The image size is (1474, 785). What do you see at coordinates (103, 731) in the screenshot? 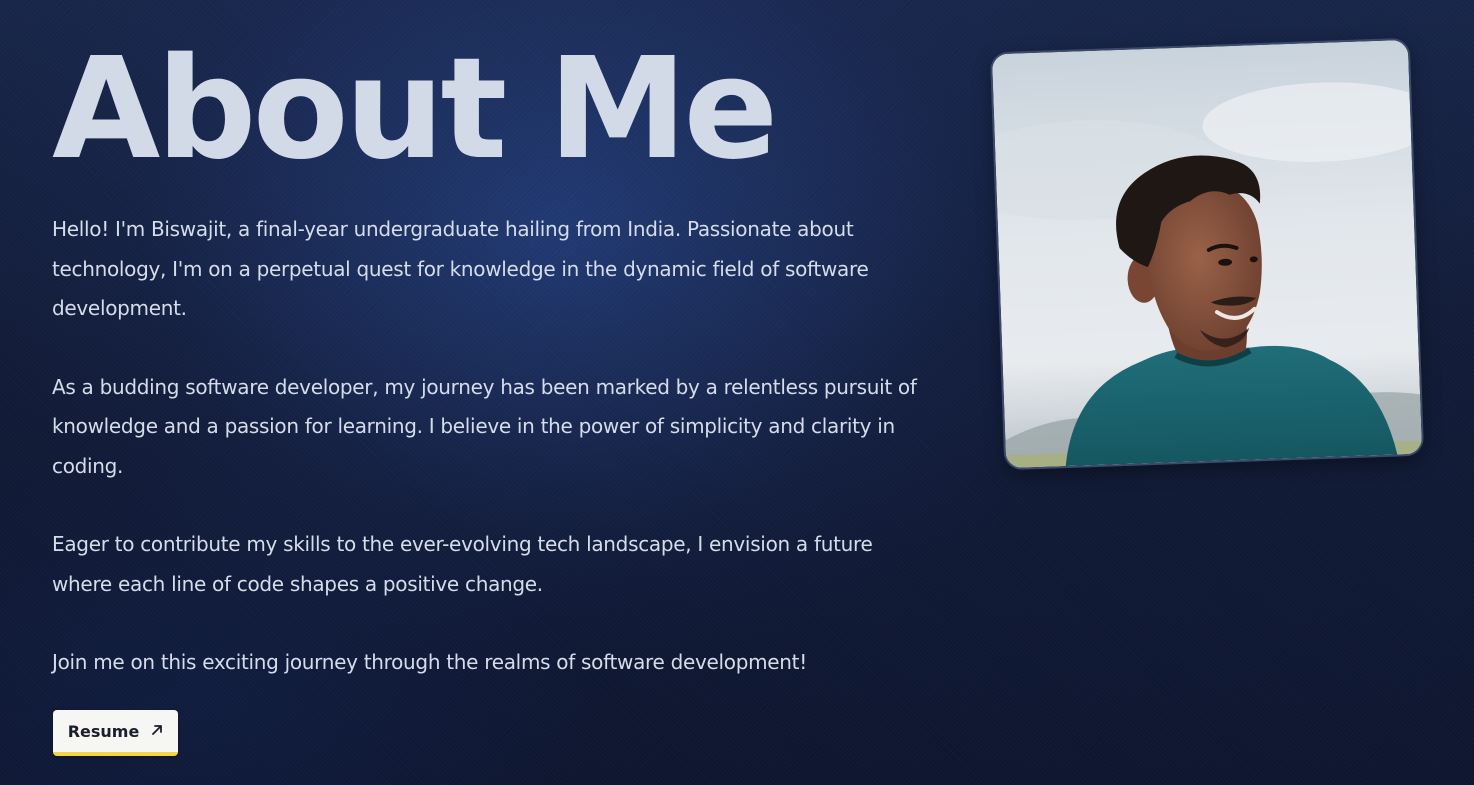
I see `resume-button-label: Resume` at bounding box center [103, 731].